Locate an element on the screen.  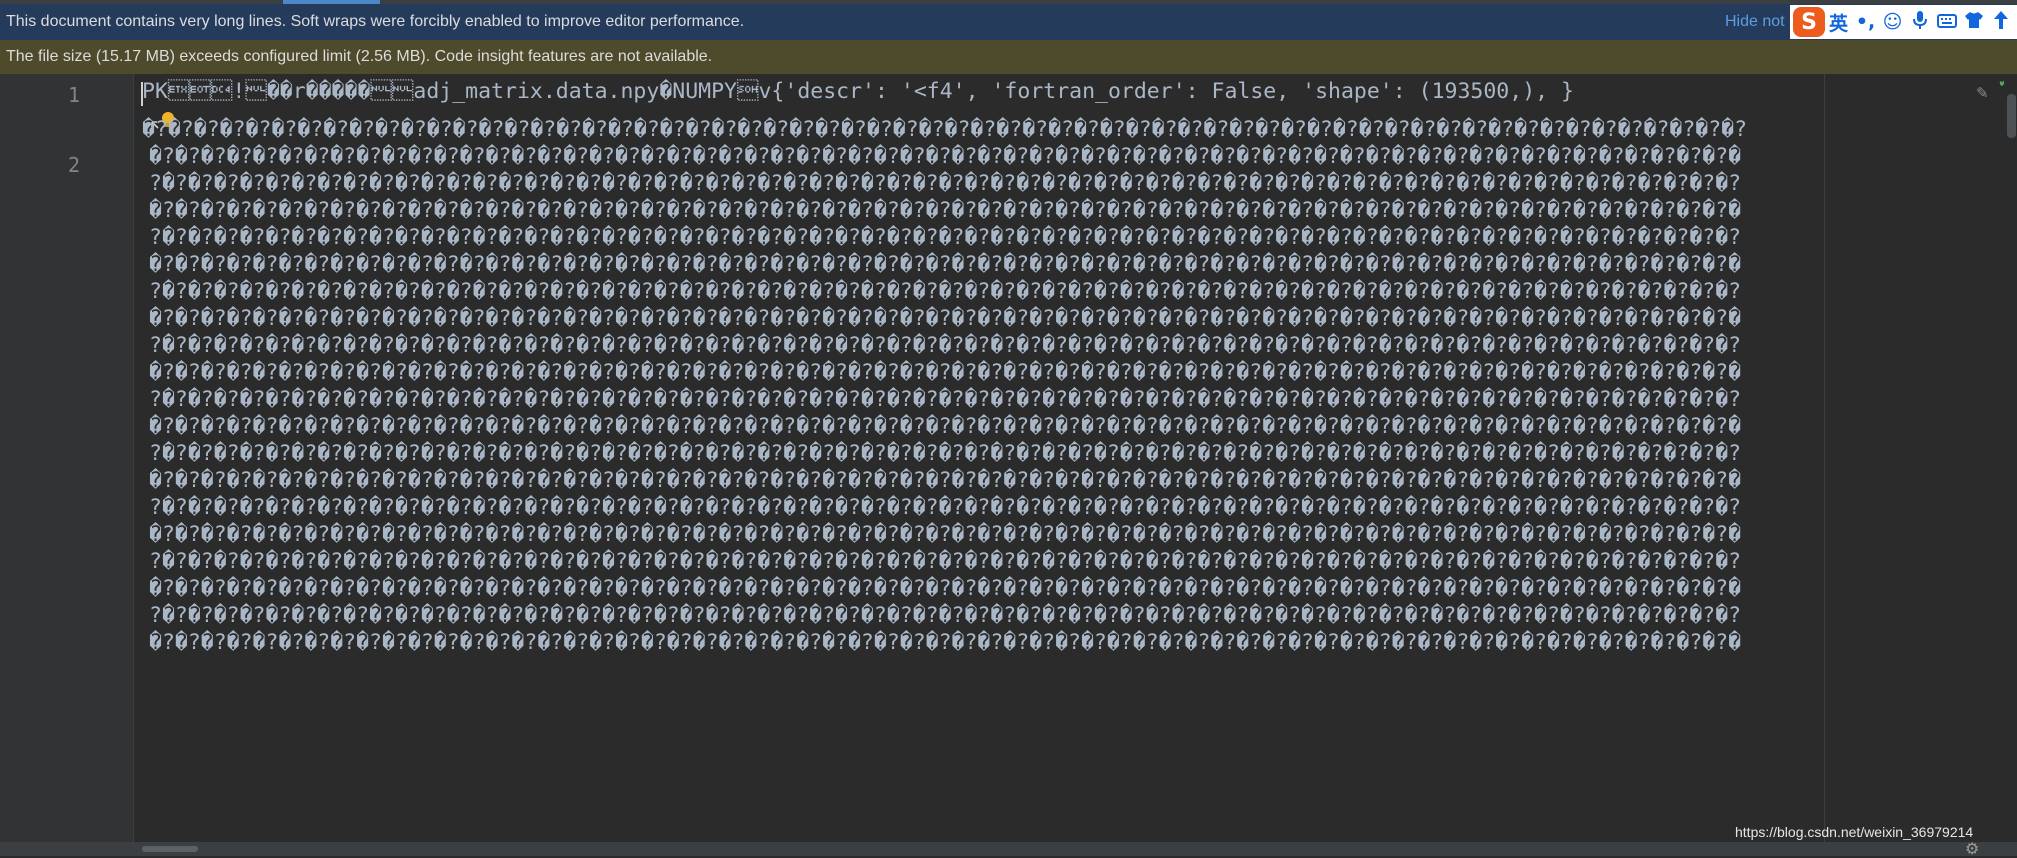
right-margin-guide is located at coordinates (1824, 458).